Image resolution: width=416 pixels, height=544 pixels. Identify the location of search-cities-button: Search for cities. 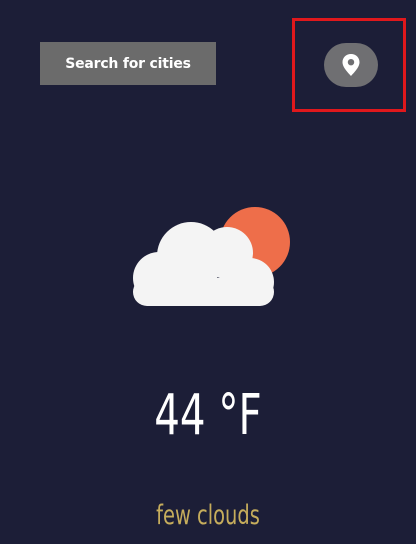
(128, 63).